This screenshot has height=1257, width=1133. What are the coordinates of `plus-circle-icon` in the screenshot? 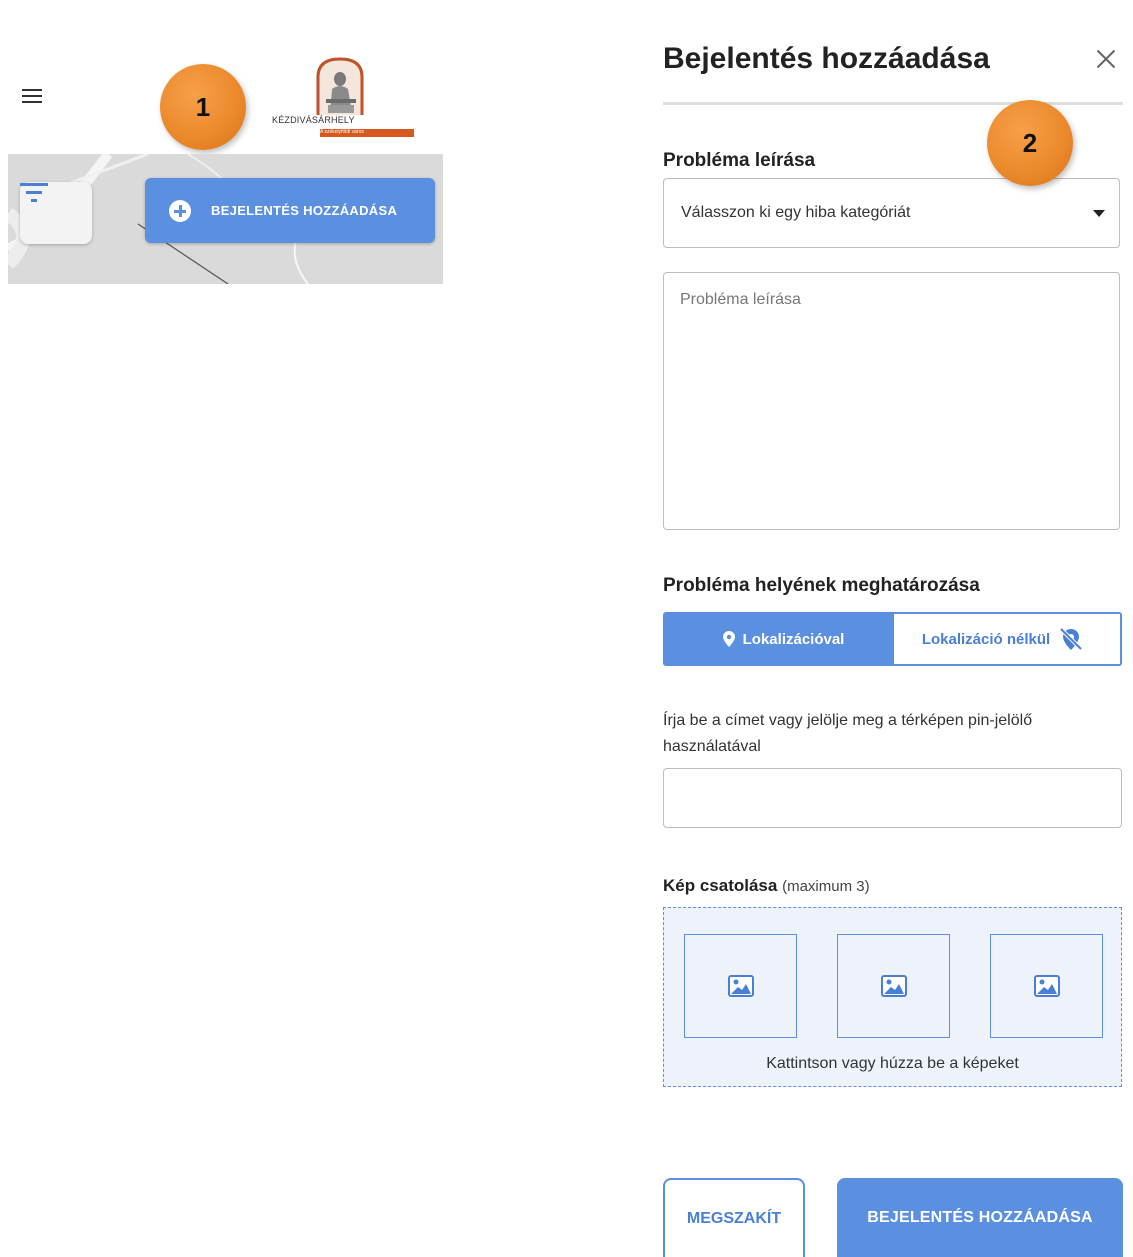 It's located at (180, 210).